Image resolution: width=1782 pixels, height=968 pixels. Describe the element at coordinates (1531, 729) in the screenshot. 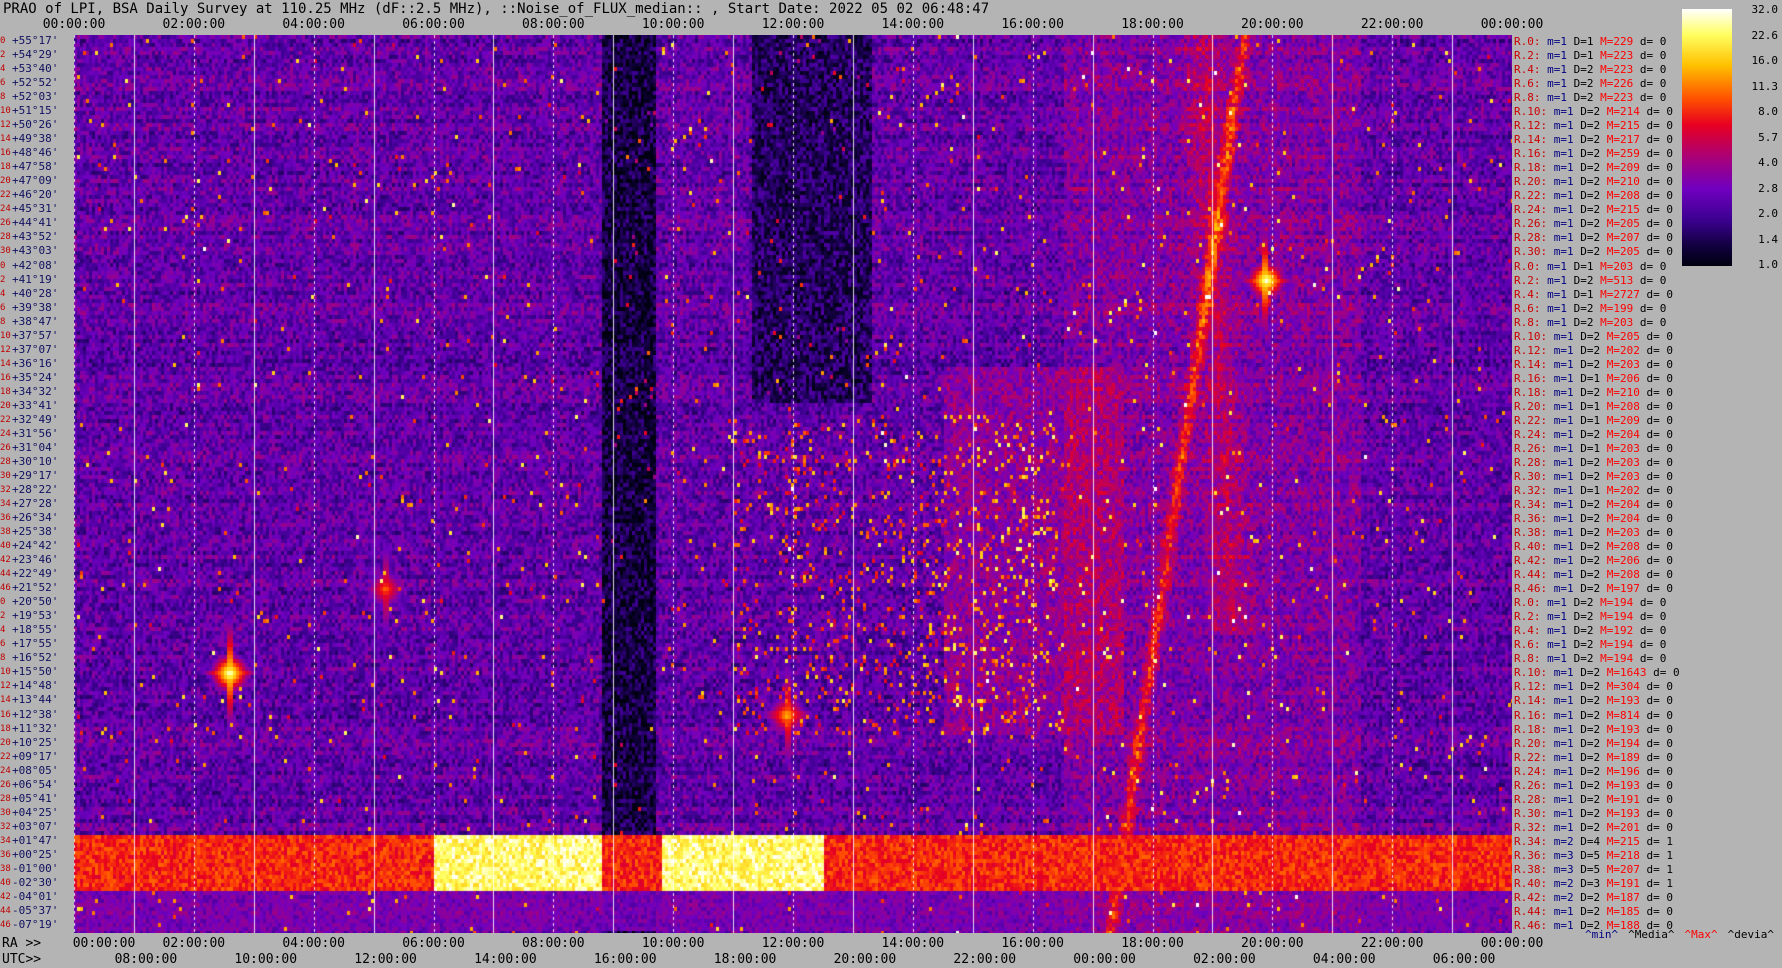

I see `row-label: R.18:` at that location.